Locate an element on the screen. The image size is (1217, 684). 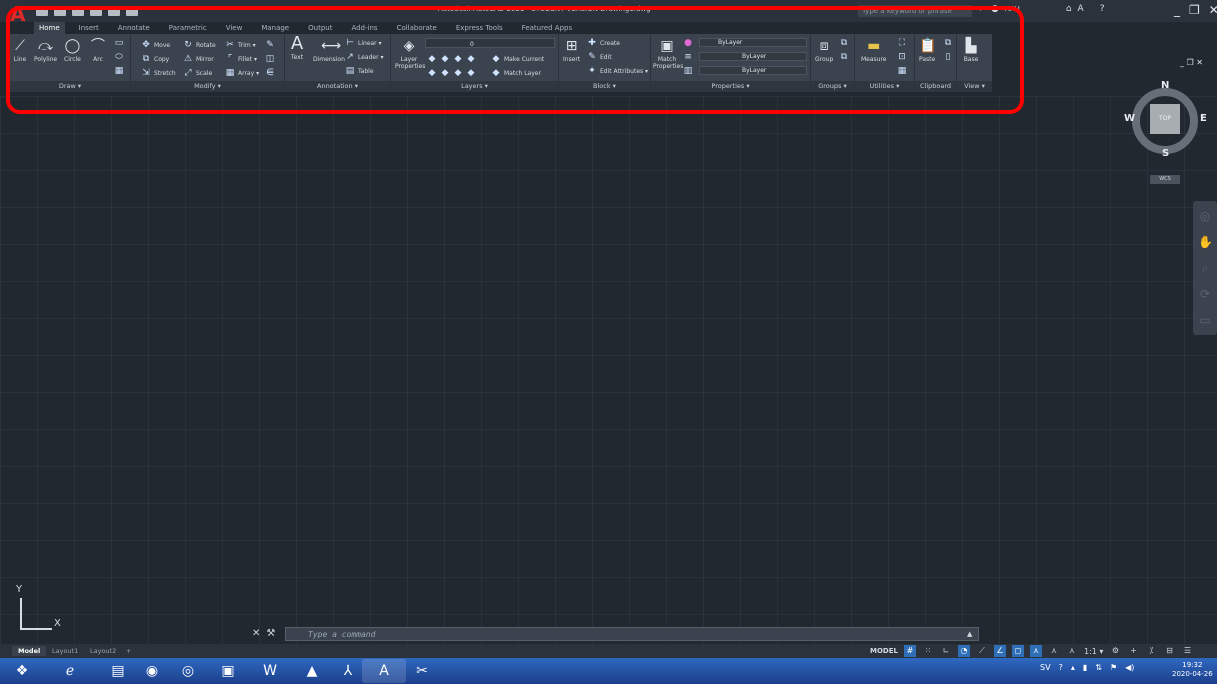
move-button: ✥ Move is located at coordinates (155, 45).